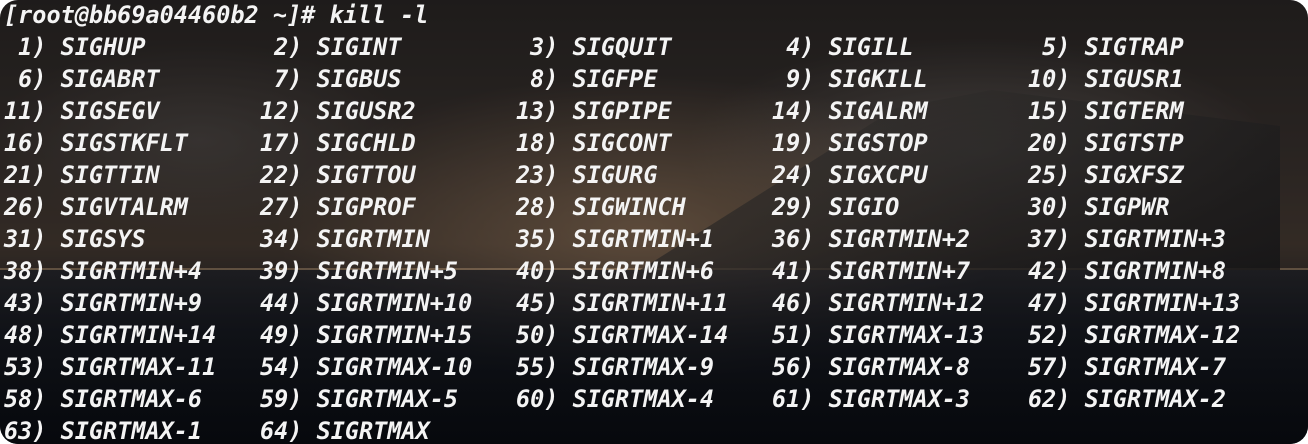  I want to click on signal-entry: 31) SIGSYS, so click(75, 239).